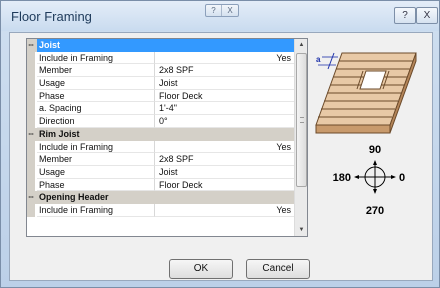 This screenshot has height=288, width=440. Describe the element at coordinates (225, 109) in the screenshot. I see `property-value: 1'-4"` at that location.